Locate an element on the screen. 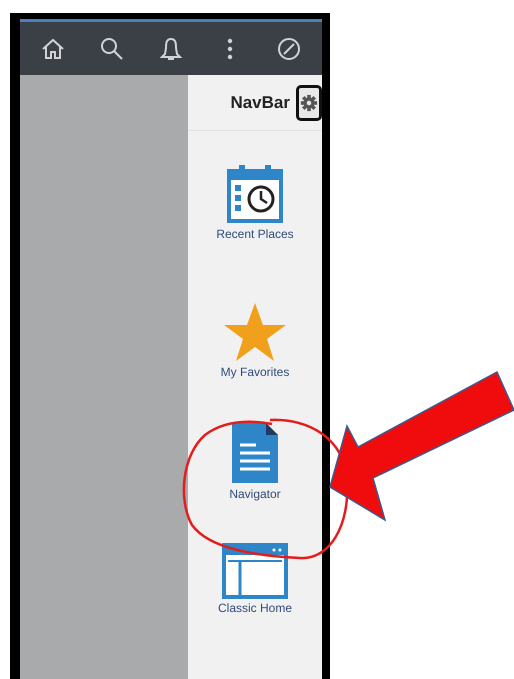 This screenshot has height=679, width=514. nav-tile: Navigator is located at coordinates (255, 462).